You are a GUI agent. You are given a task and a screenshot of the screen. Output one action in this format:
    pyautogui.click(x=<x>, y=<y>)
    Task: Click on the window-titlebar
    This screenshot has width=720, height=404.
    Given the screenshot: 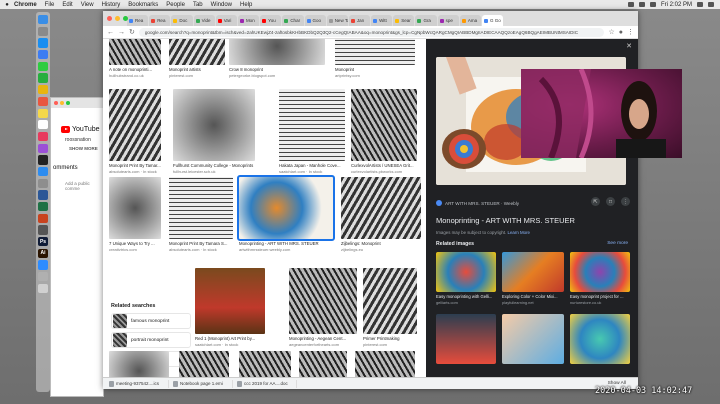 What is the action you would take?
    pyautogui.click(x=77, y=103)
    